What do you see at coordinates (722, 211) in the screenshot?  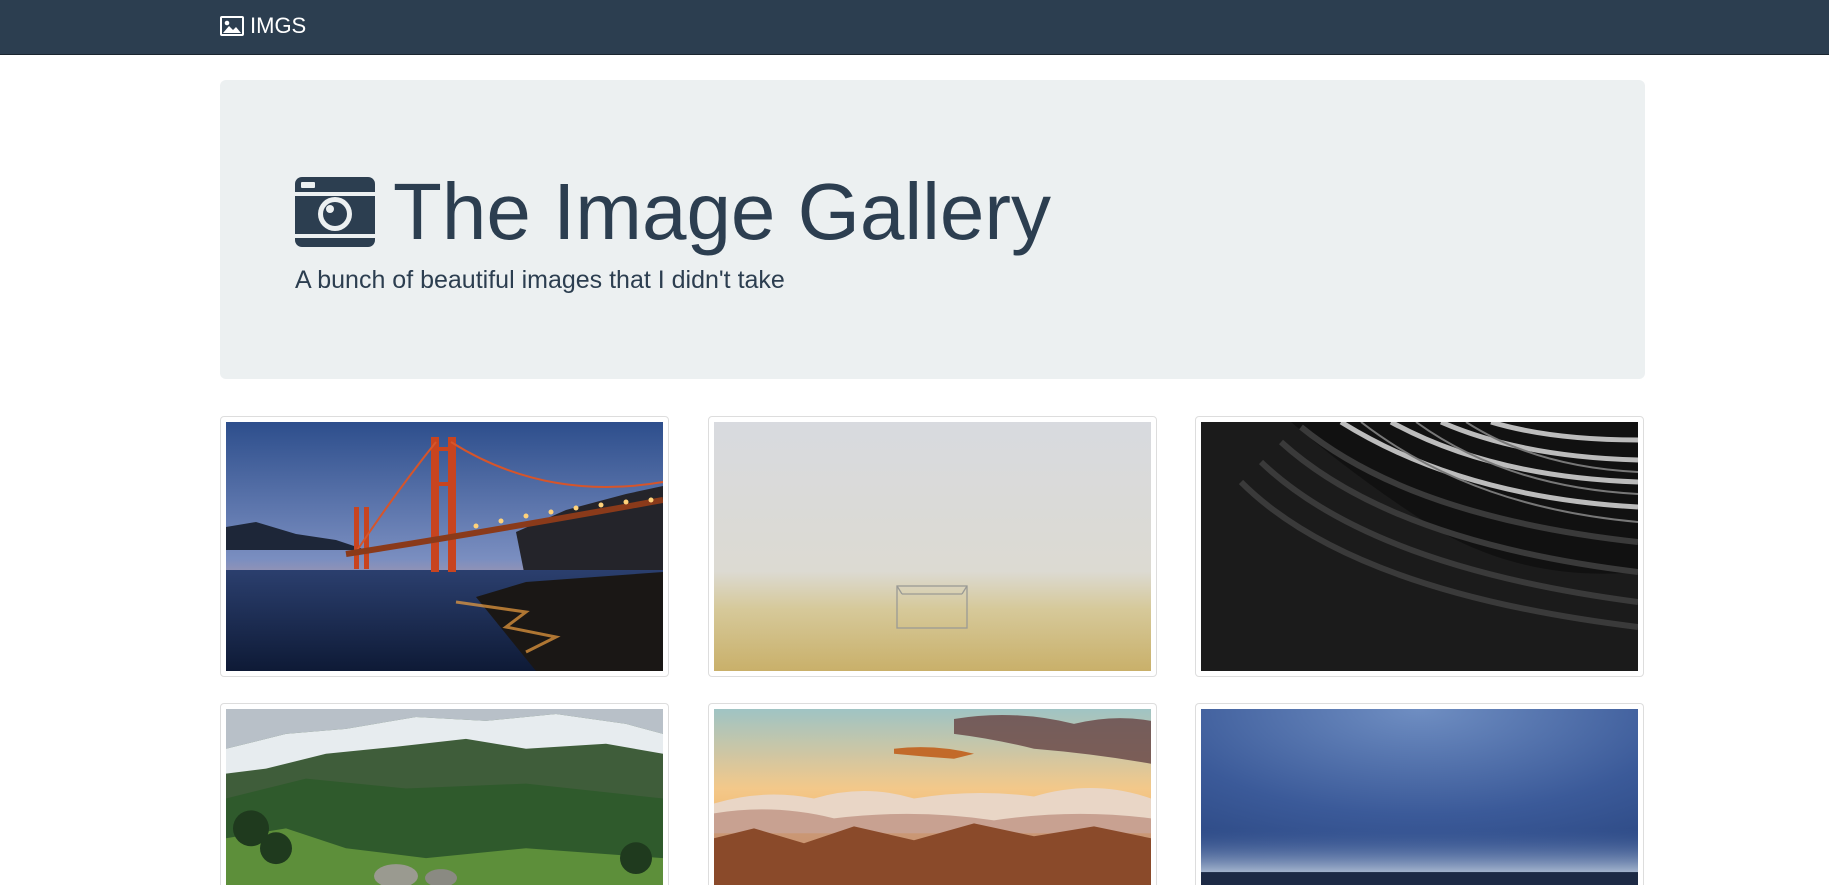 I see `page-title-text: The Image Gallery` at bounding box center [722, 211].